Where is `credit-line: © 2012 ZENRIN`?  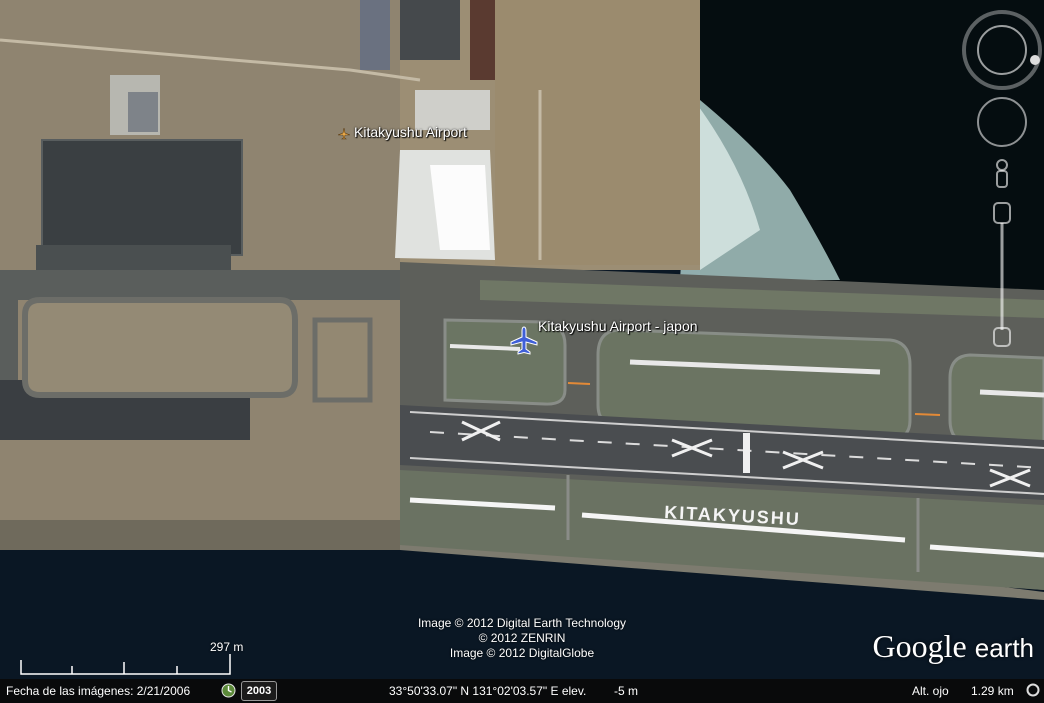
credit-line: © 2012 ZENRIN is located at coordinates (522, 638).